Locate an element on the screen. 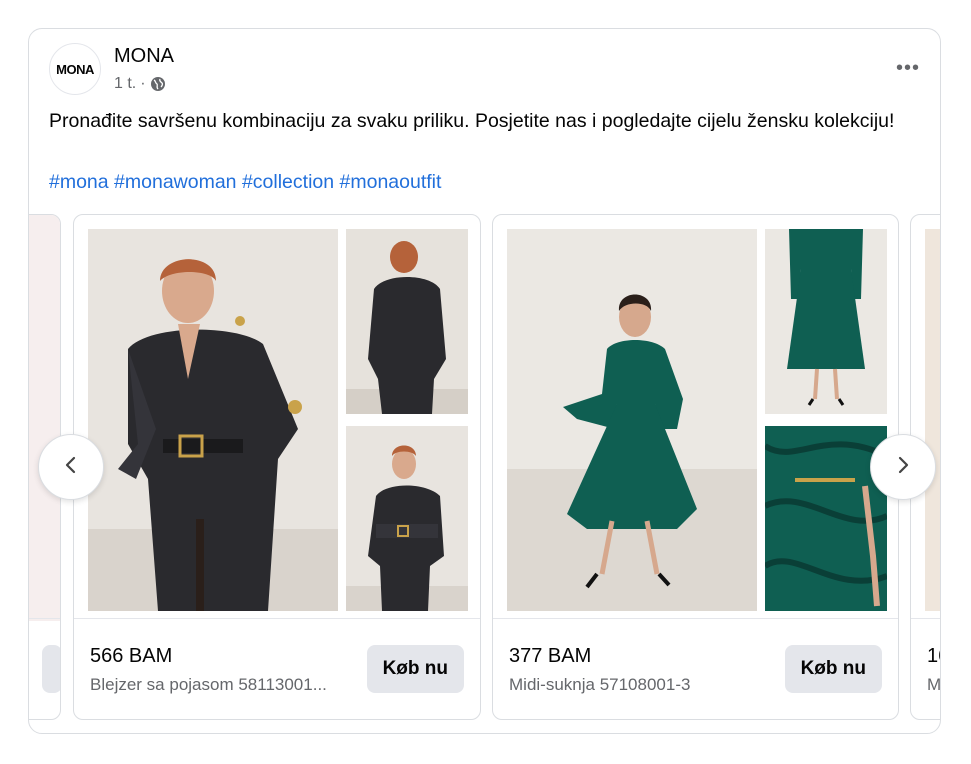  hashtag-link: #monawoman is located at coordinates (175, 182).